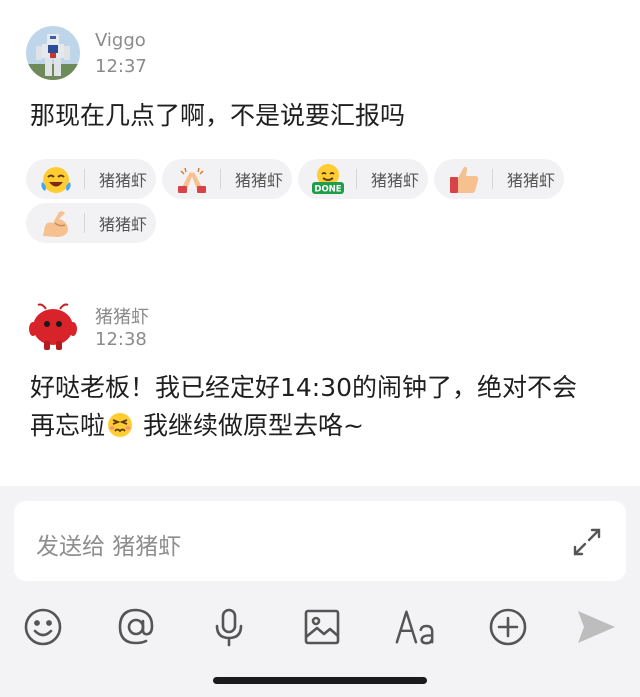 The image size is (640, 697). What do you see at coordinates (249, 425) in the screenshot?
I see `message-text-part2: 我继续做原型去咯~` at bounding box center [249, 425].